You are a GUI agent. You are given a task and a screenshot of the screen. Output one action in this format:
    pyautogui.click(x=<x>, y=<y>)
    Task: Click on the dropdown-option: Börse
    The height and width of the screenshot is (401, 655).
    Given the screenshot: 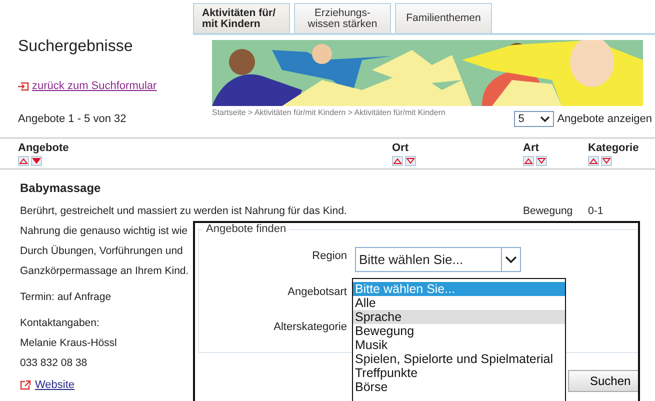 What is the action you would take?
    pyautogui.click(x=459, y=387)
    